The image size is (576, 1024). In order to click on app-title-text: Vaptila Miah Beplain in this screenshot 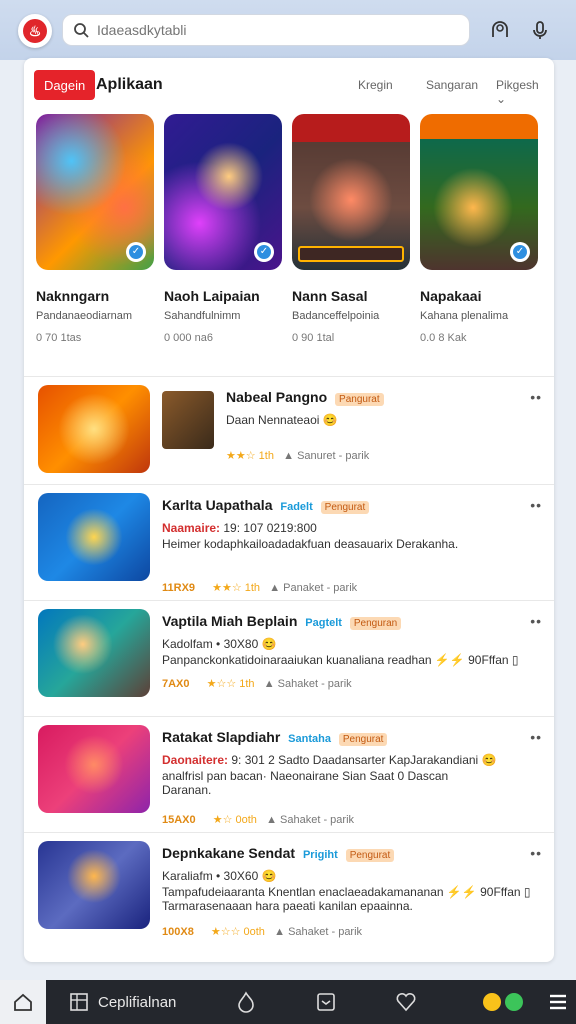, I will do `click(230, 621)`.